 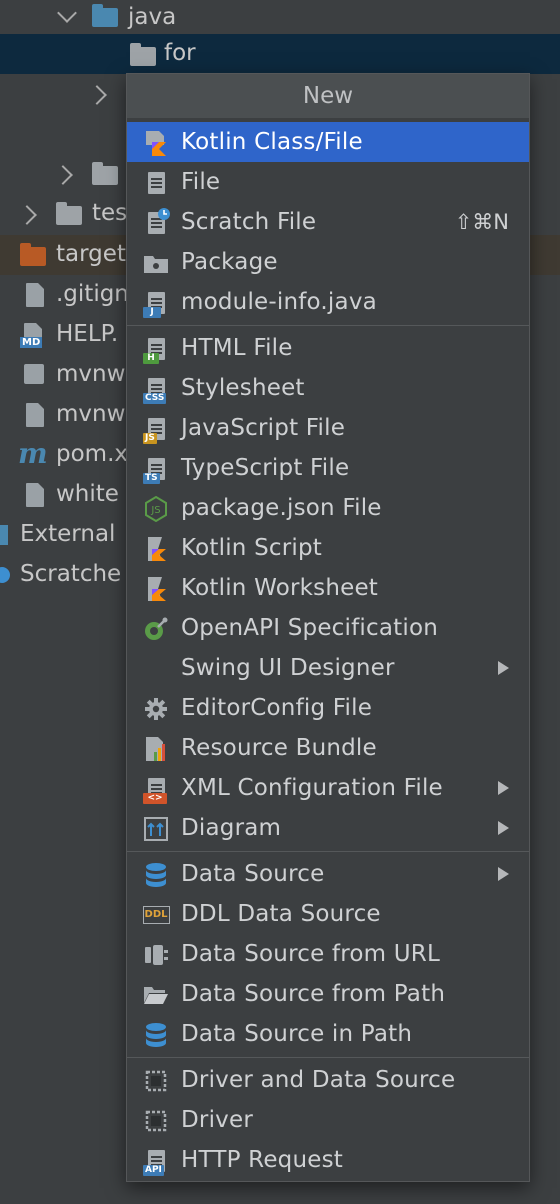 What do you see at coordinates (277, 708) in the screenshot?
I see `menu-item-label: EditorConfig File` at bounding box center [277, 708].